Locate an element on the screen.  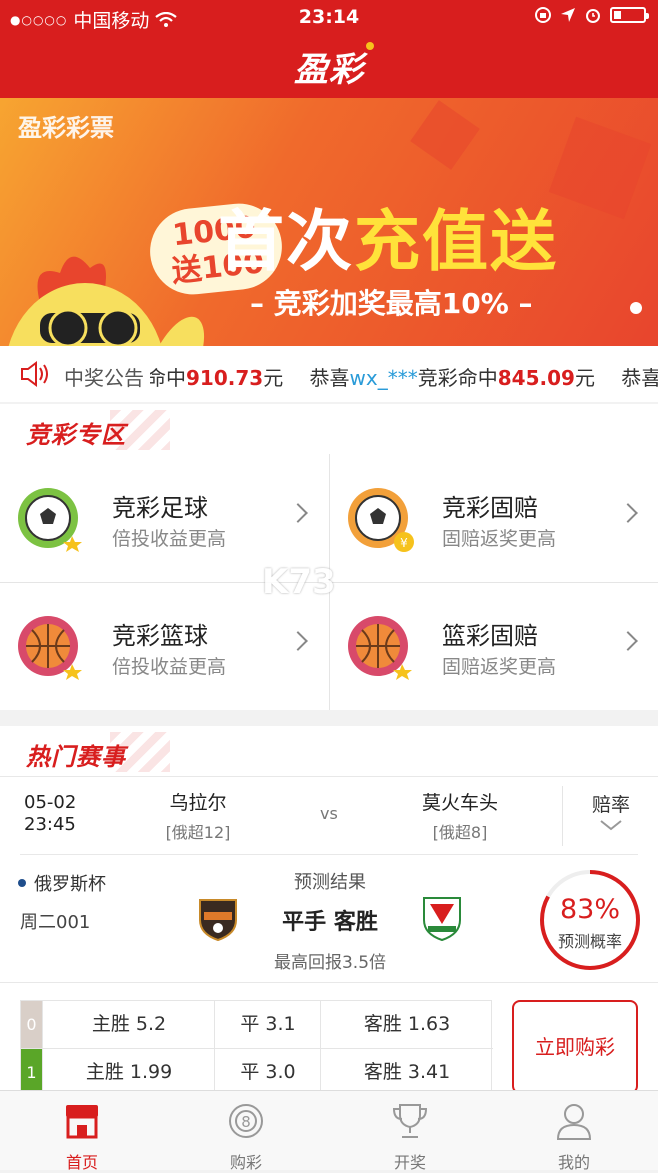
banner-subline: – 竞彩加奖最高10% – is located at coordinates (391, 303).